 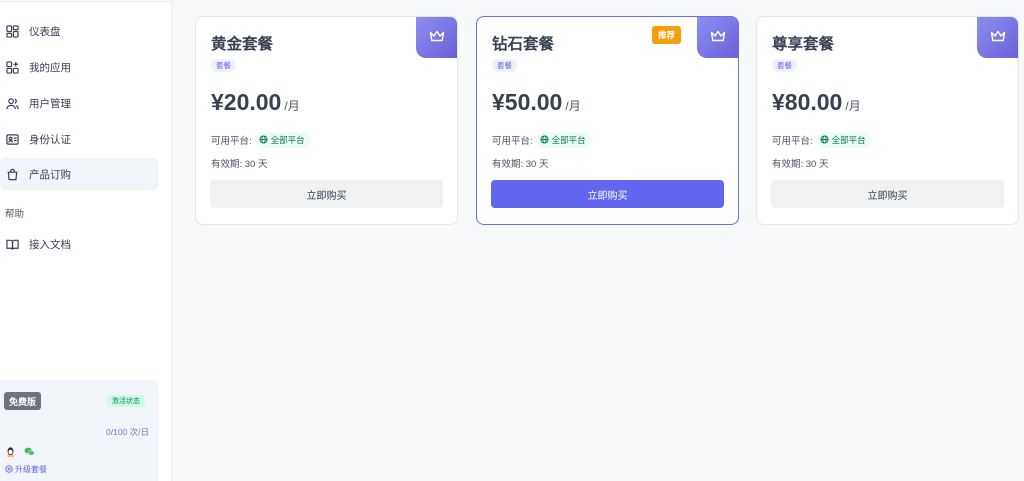 I want to click on plan-name-badge: 免费版, so click(x=23, y=401).